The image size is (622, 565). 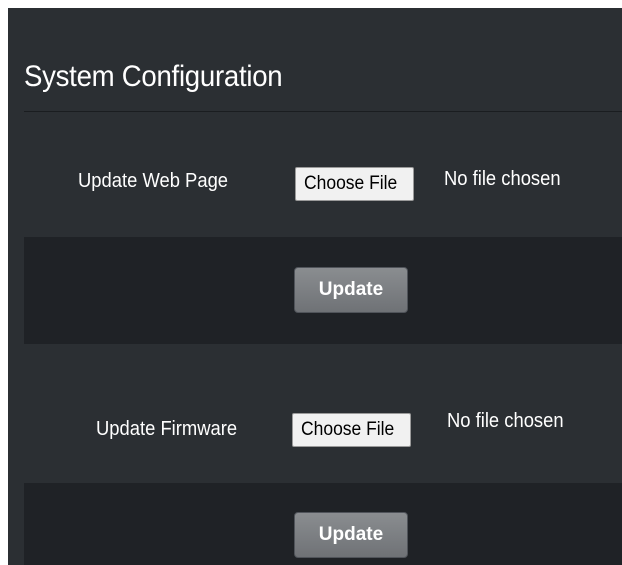 I want to click on web-page-file-status: No file chosen, so click(x=502, y=179).